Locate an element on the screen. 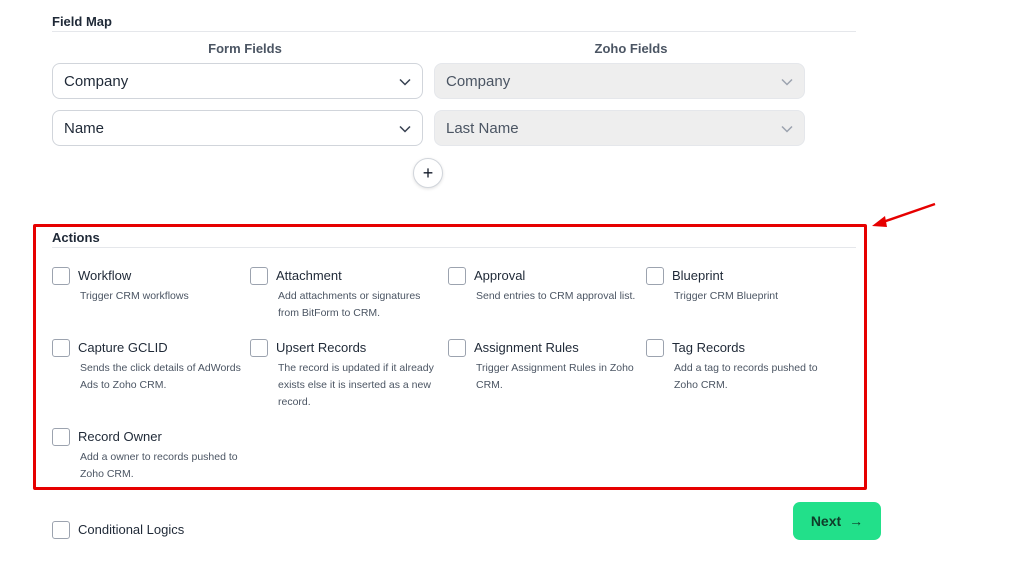 The height and width of the screenshot is (564, 1024). form-field-select-2: Name is located at coordinates (237, 128).